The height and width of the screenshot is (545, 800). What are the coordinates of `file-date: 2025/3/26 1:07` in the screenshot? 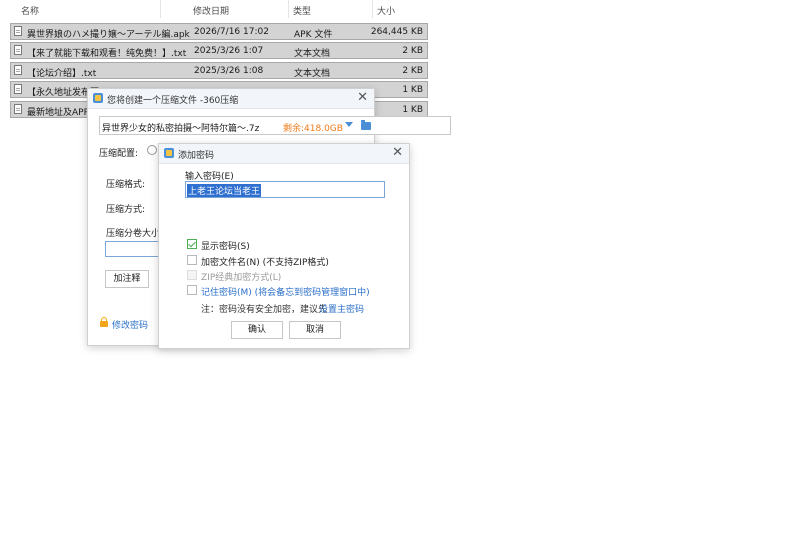 It's located at (229, 51).